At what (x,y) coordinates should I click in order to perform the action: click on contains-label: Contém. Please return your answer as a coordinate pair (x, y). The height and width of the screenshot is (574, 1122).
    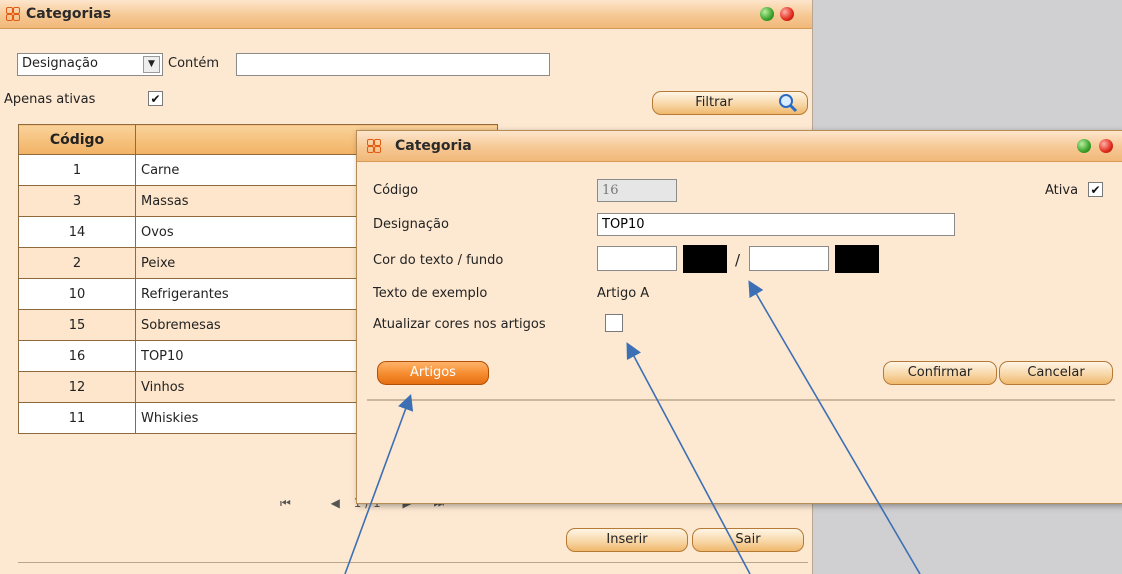
    Looking at the image, I should click on (194, 63).